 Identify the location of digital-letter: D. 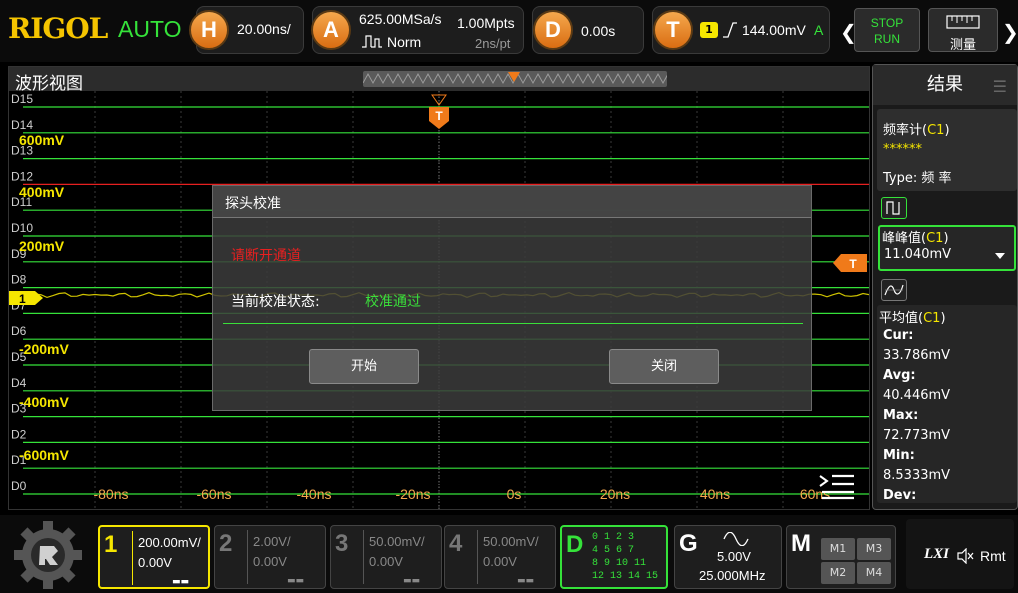
(575, 544).